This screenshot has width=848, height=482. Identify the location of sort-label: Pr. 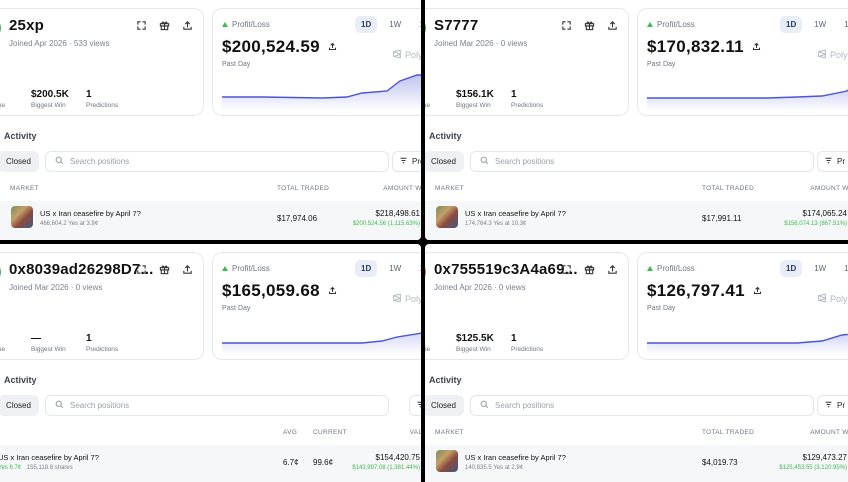
(841, 405).